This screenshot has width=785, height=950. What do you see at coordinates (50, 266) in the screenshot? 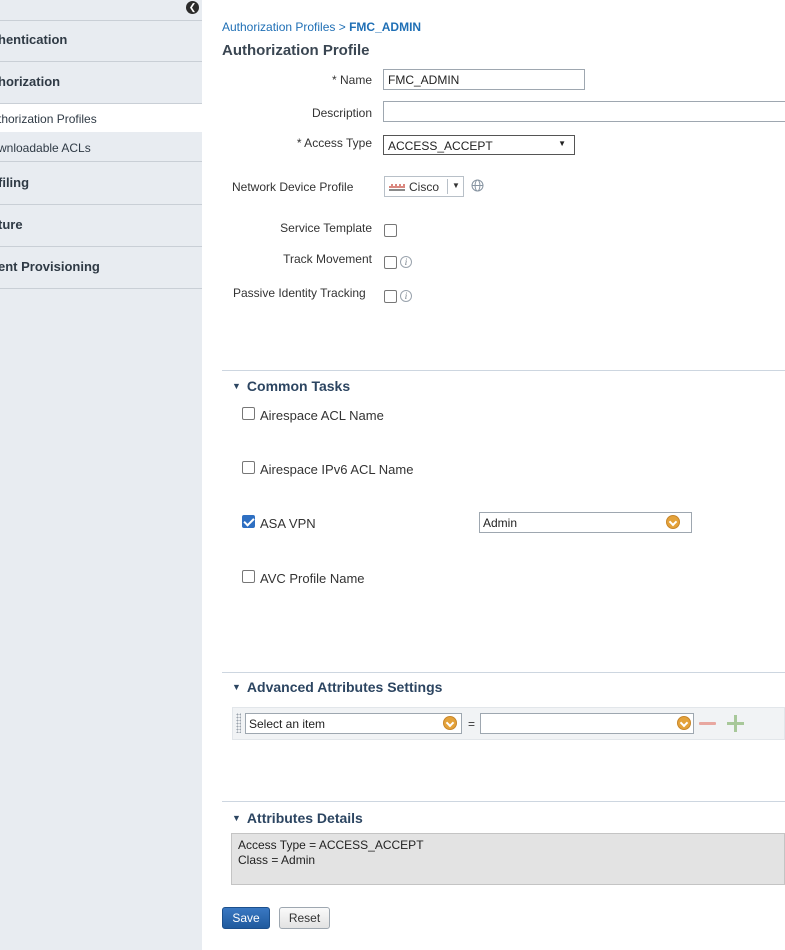
I see `sidebar-item-label: ent Provisioning` at bounding box center [50, 266].